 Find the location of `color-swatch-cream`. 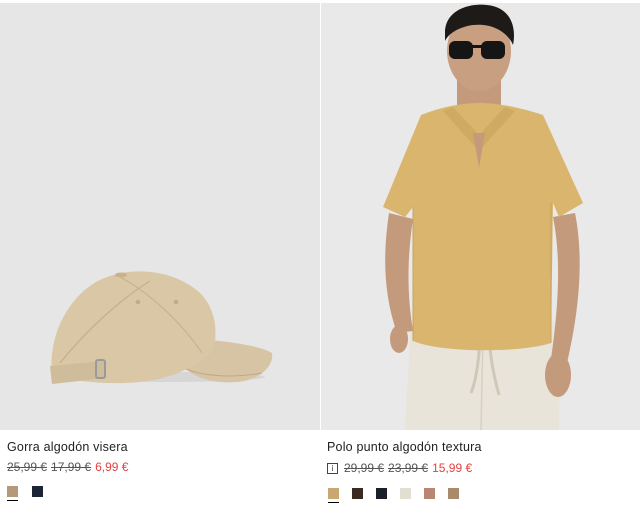

color-swatch-cream is located at coordinates (405, 493).